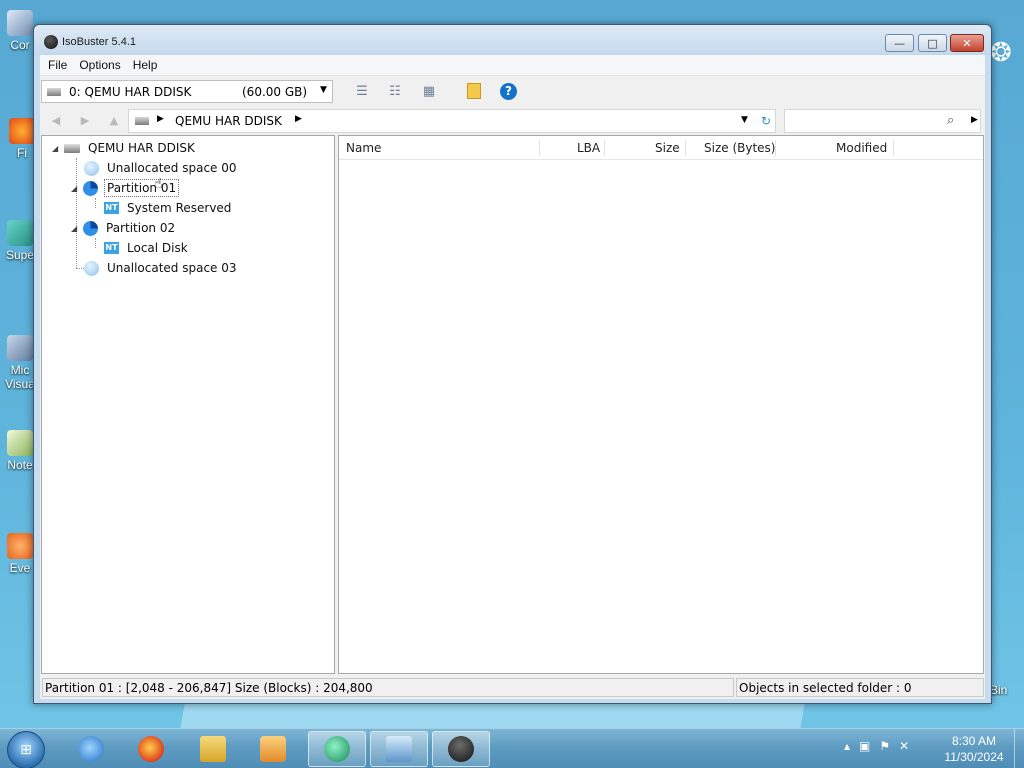  I want to click on tree-item-label: System Reserved, so click(179, 208).